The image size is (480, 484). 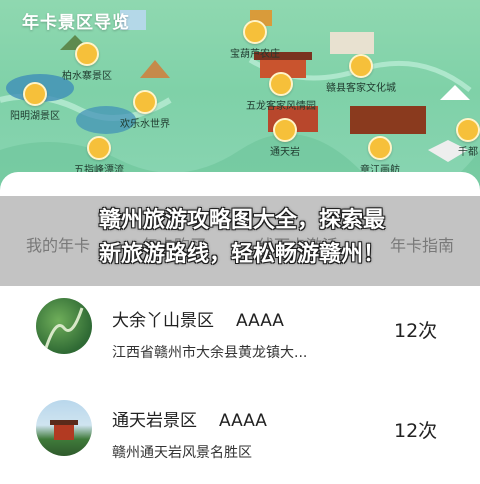 I want to click on map-spot-label: 千都, so click(x=468, y=152).